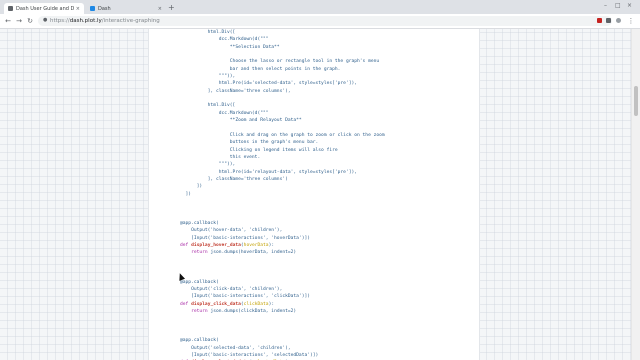  I want to click on dash-favicon-icon, so click(92, 8).